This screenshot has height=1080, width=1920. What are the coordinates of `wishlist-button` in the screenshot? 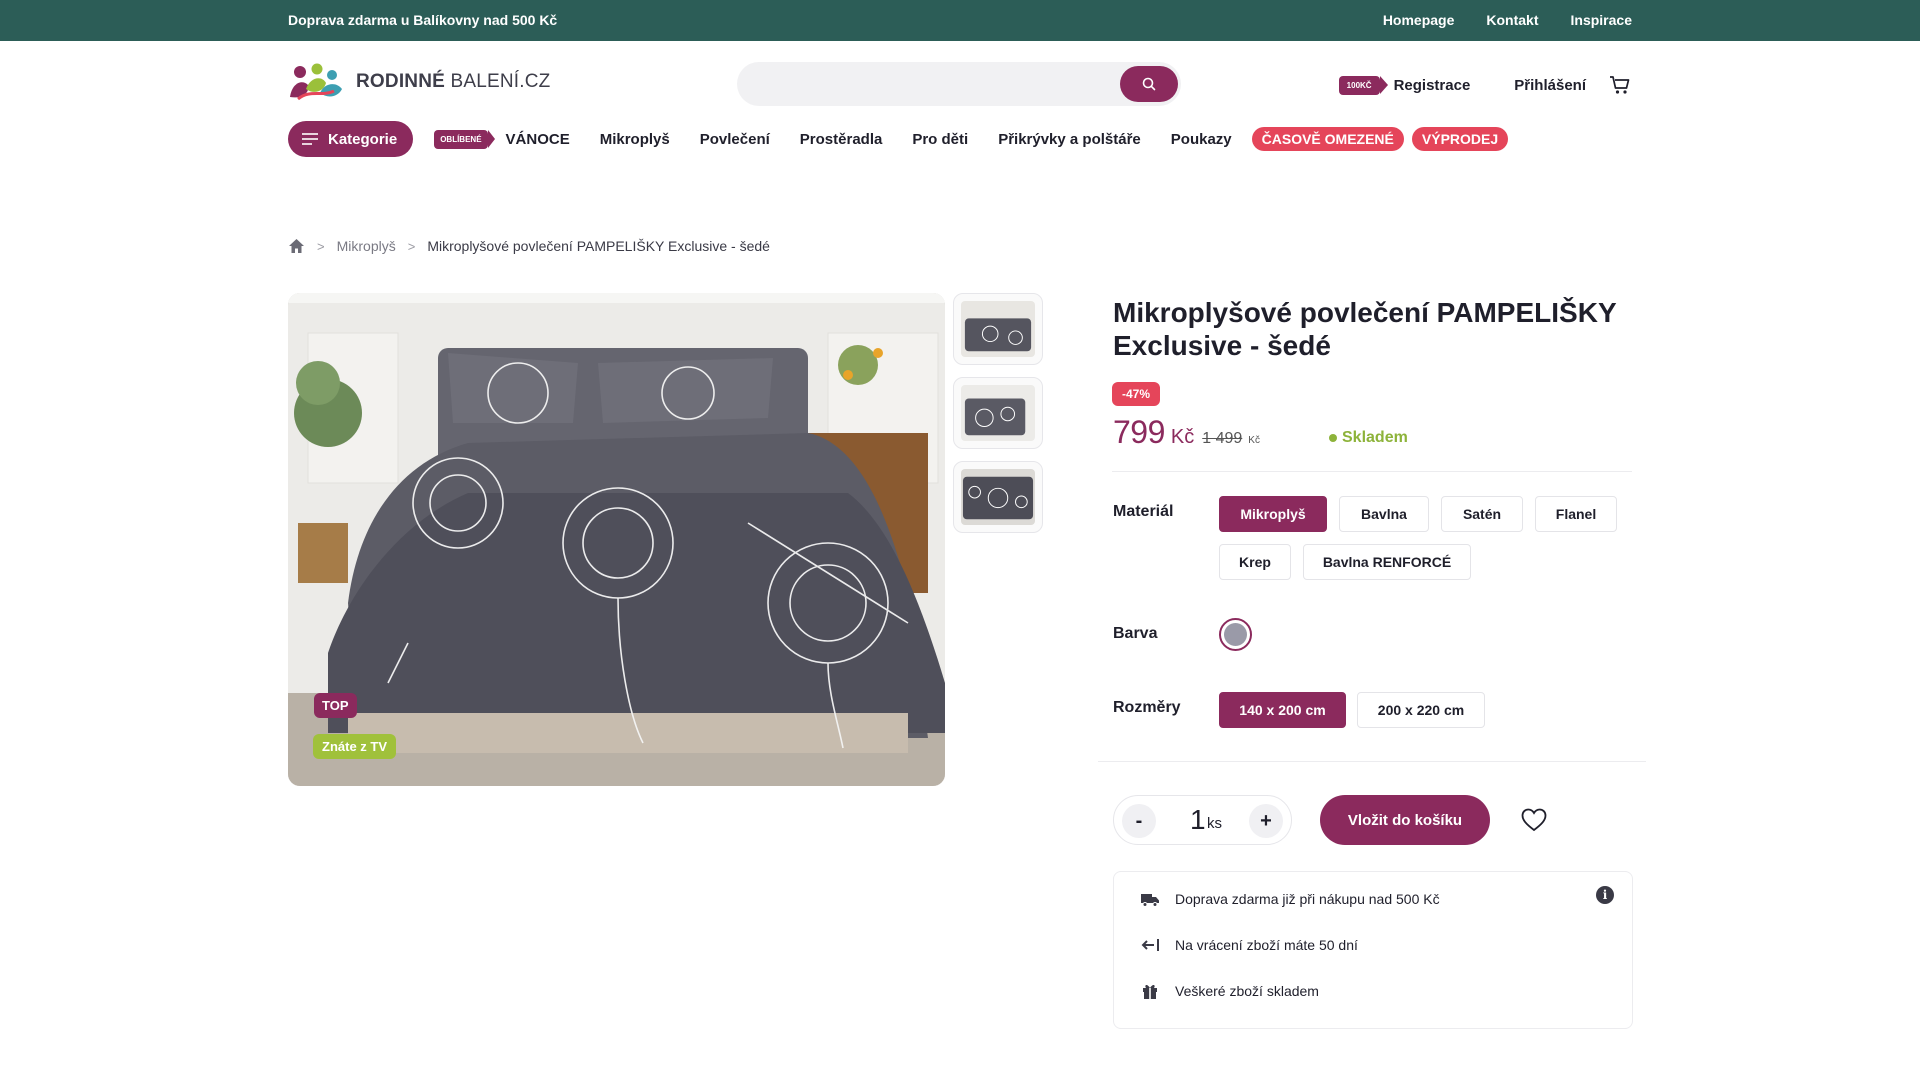 It's located at (1534, 820).